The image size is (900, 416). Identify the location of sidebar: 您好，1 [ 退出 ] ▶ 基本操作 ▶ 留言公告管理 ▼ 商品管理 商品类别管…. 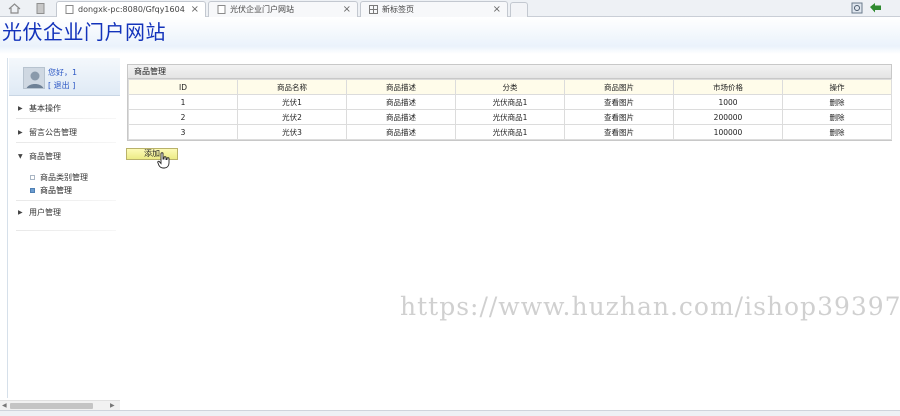
(63, 228).